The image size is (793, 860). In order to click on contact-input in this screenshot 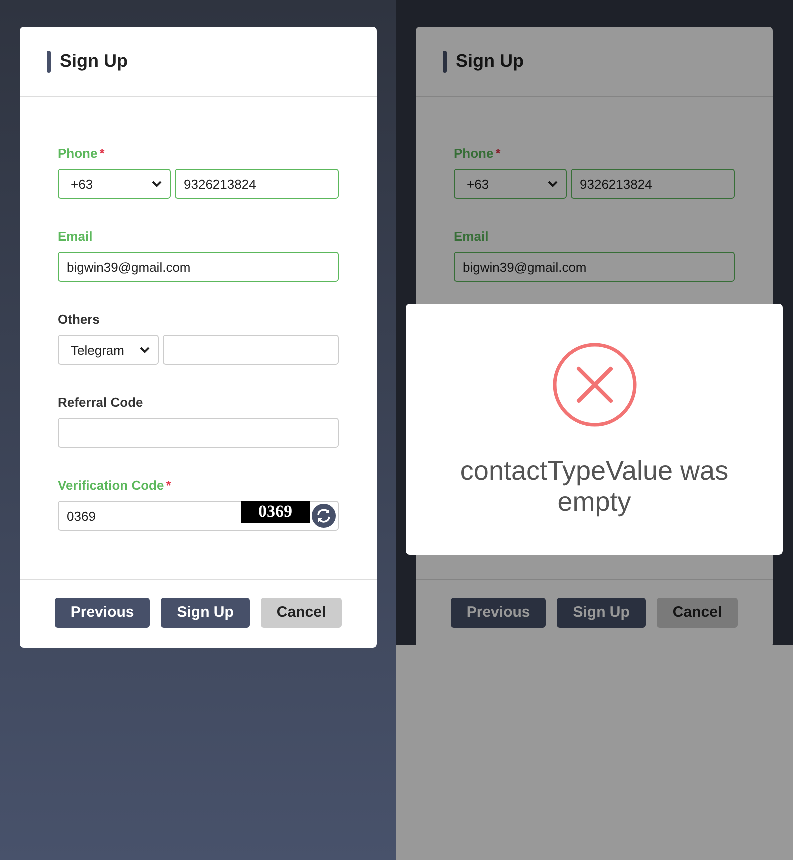, I will do `click(251, 350)`.